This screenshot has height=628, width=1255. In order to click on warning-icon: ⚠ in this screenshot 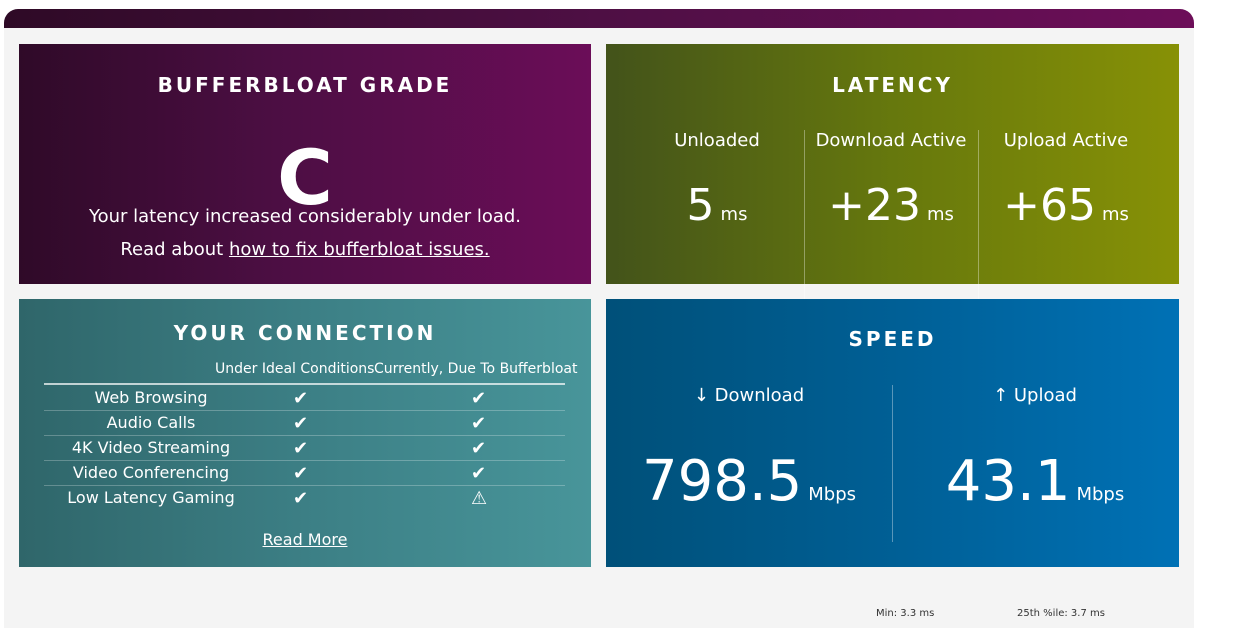, I will do `click(479, 498)`.